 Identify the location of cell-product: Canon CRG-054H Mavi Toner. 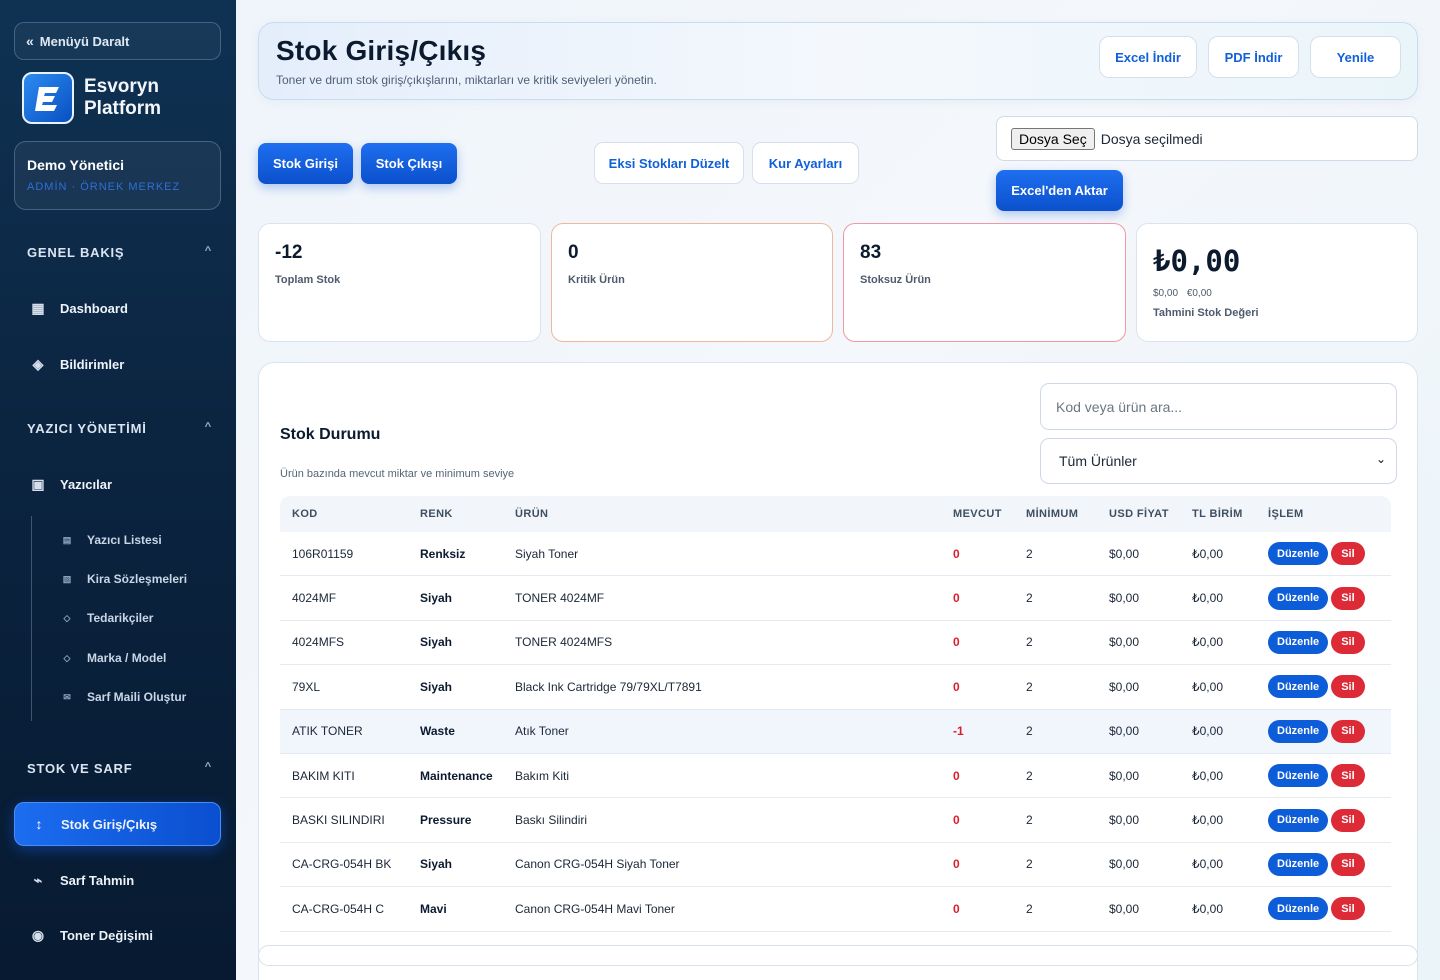
(595, 908).